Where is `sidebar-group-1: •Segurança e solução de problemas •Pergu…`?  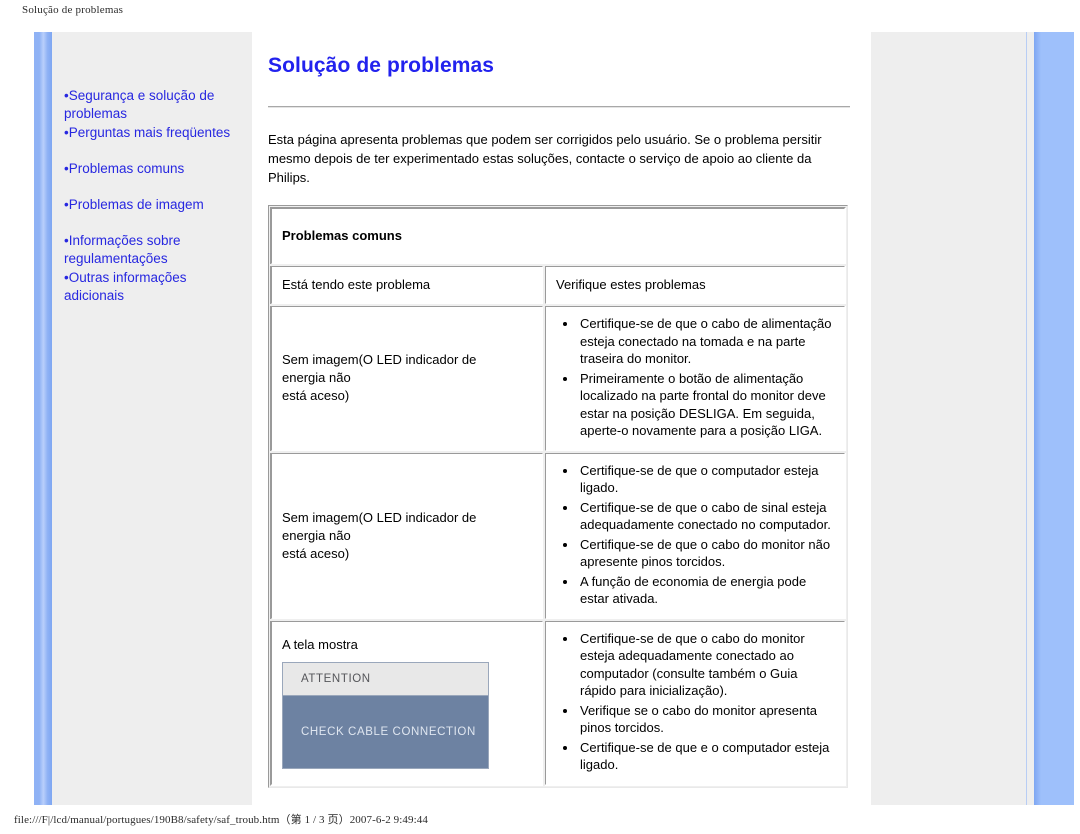
sidebar-group-1: •Segurança e solução de problemas •Pergu… is located at coordinates (152, 114).